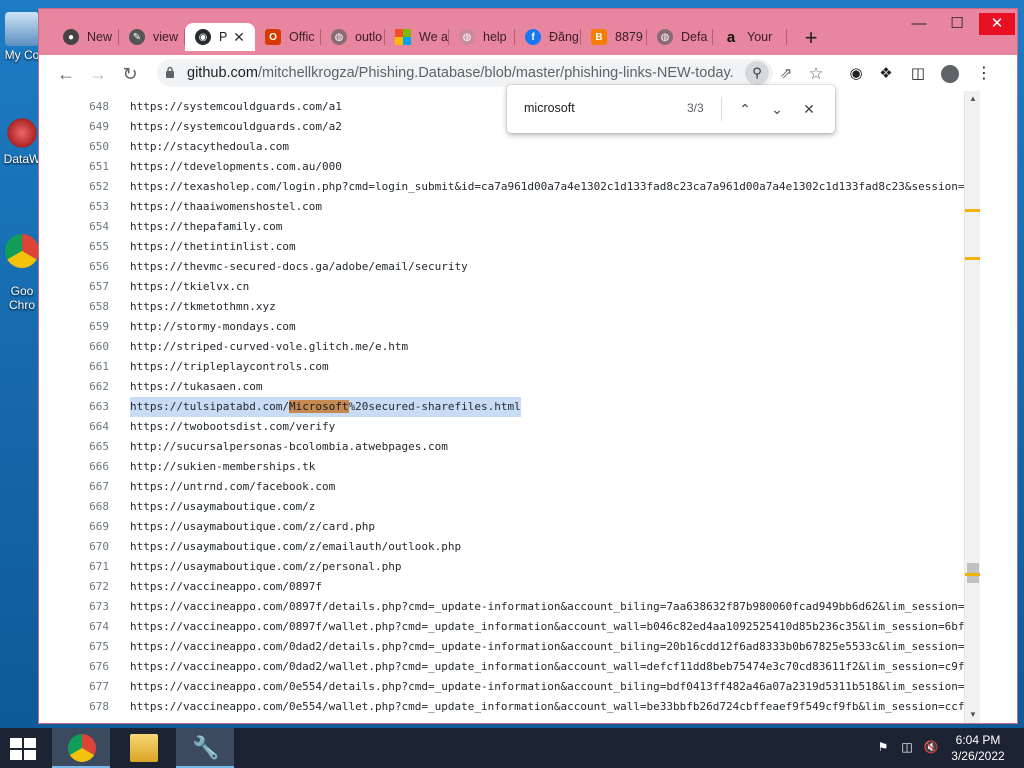 Image resolution: width=1024 pixels, height=768 pixels. I want to click on line-number: 661, so click(89, 367).